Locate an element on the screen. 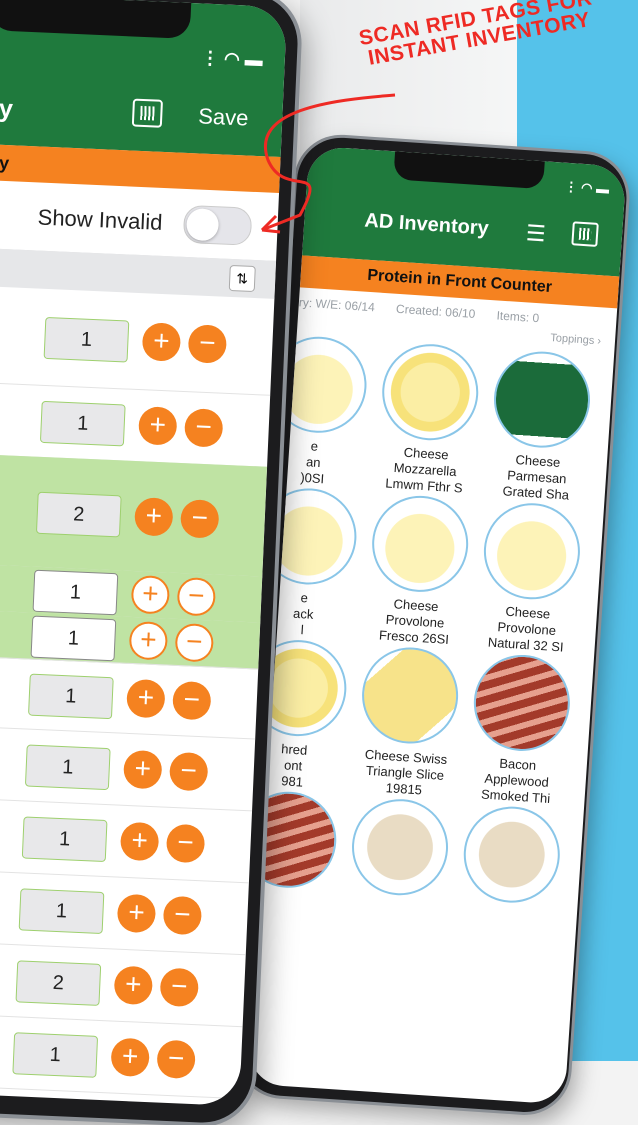 The height and width of the screenshot is (1125, 638). save-button: Save is located at coordinates (223, 117).